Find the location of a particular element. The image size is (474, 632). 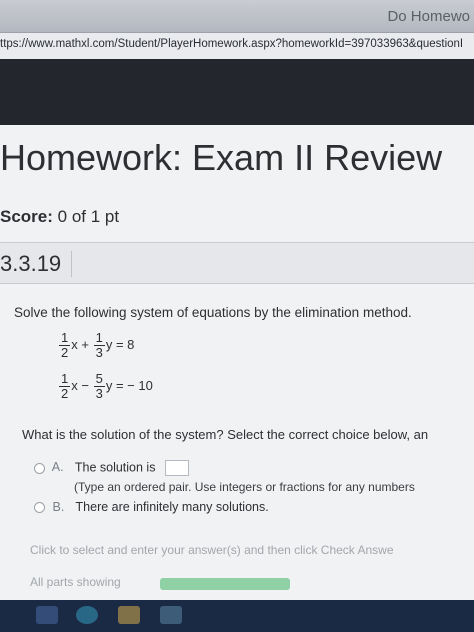

choice-b: B. There are infinitely many solutions. is located at coordinates (151, 507).